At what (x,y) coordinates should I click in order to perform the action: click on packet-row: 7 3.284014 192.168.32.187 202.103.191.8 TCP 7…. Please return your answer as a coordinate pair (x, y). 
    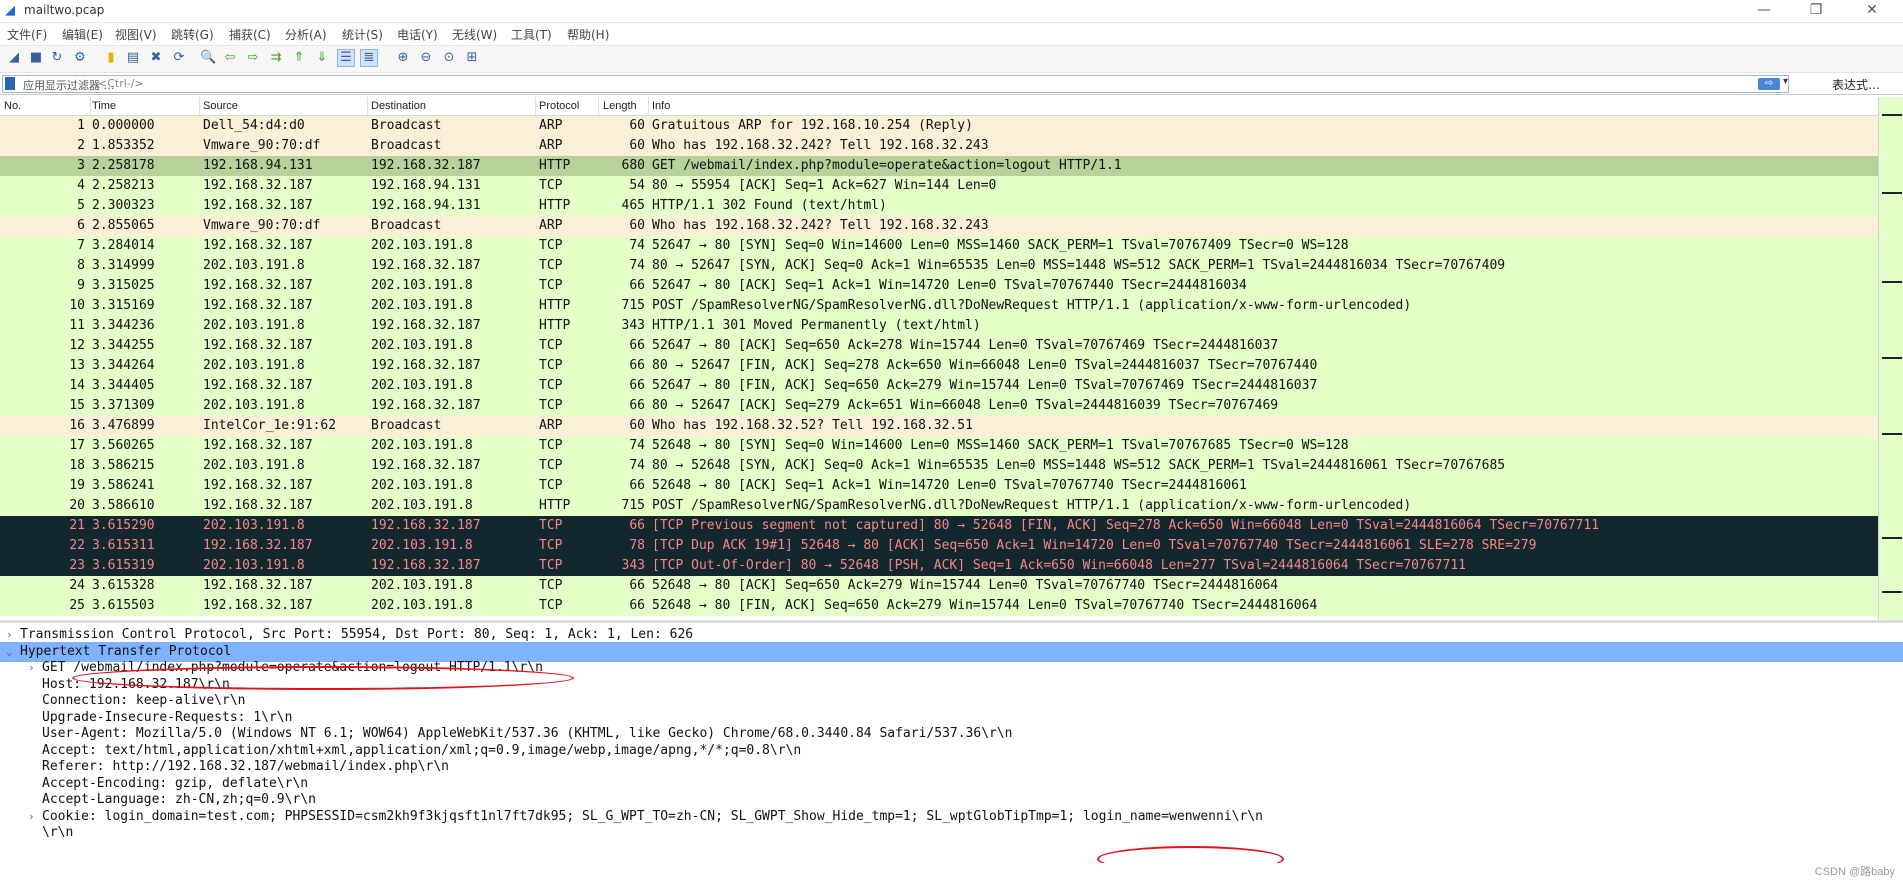
    Looking at the image, I should click on (939, 246).